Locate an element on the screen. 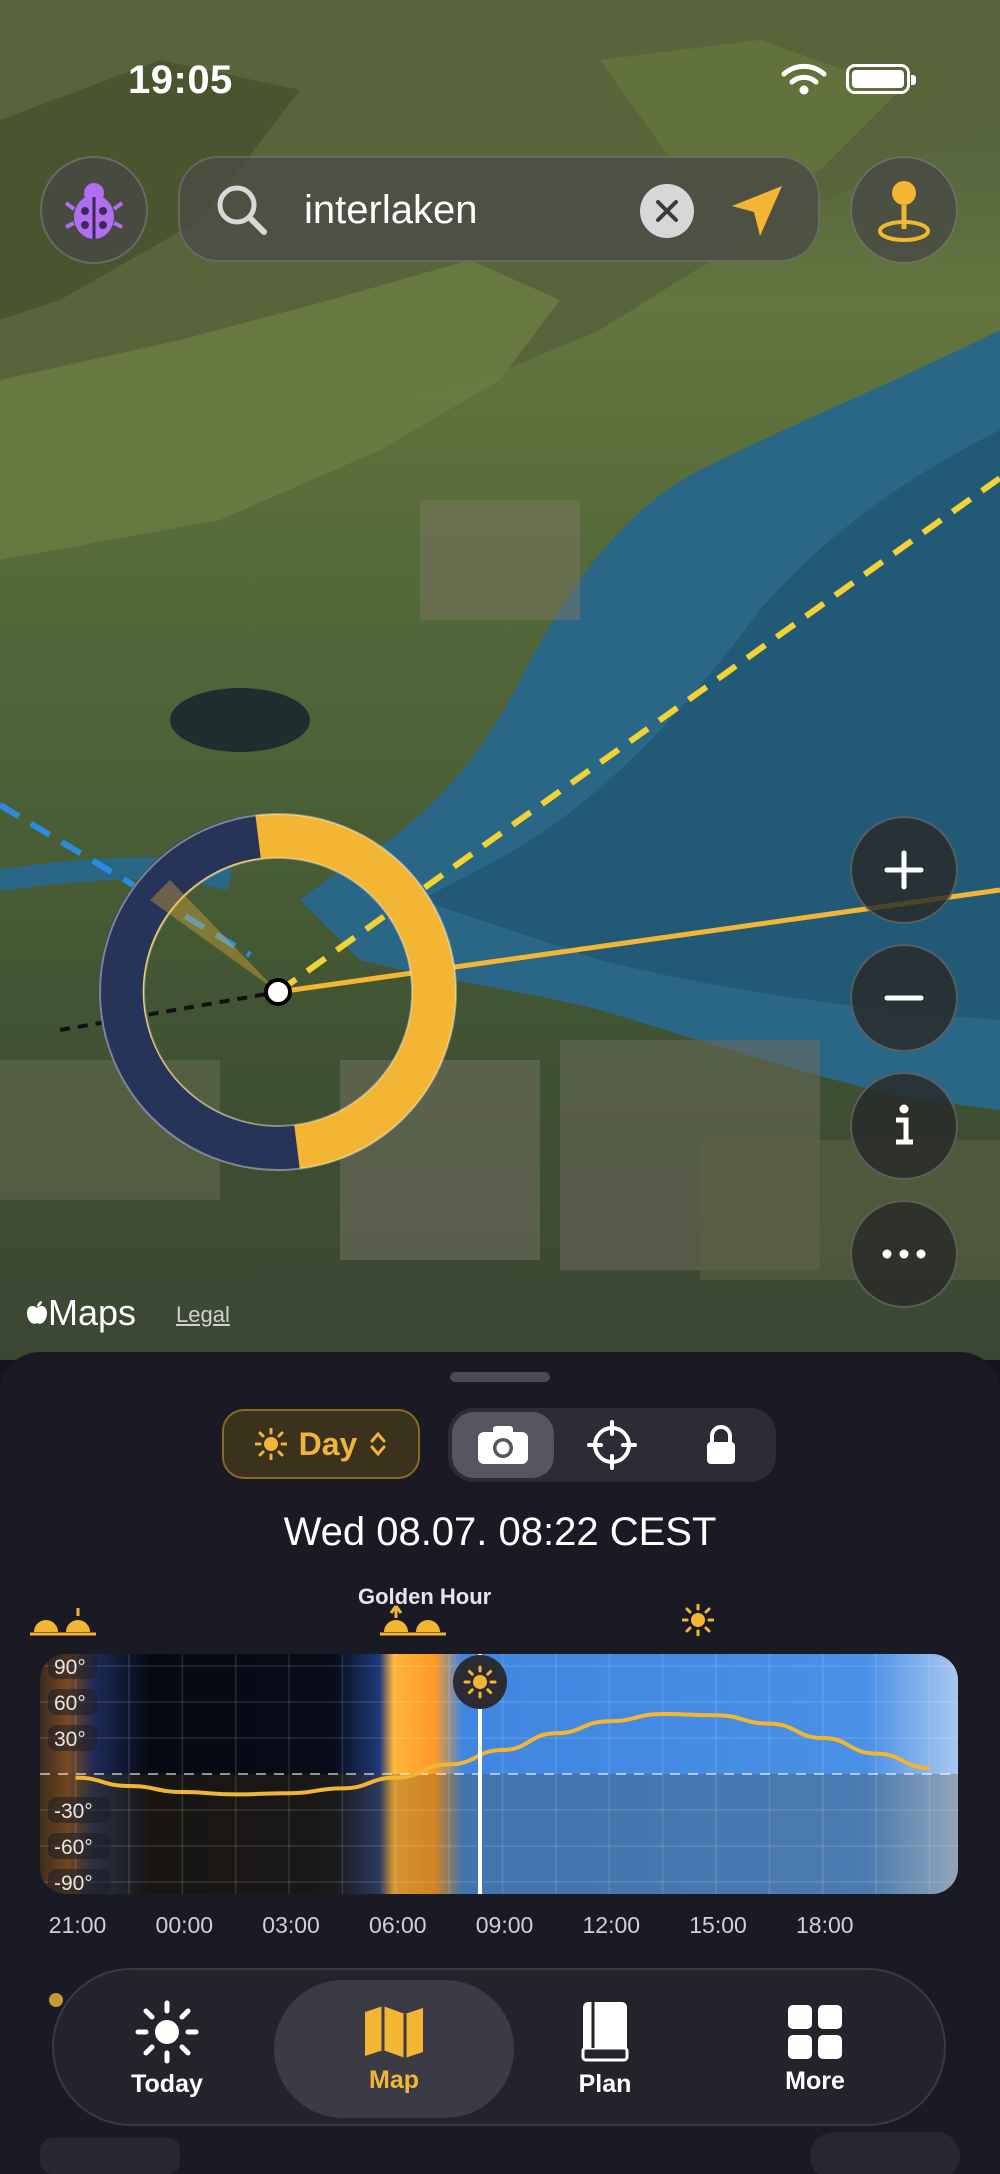  view-mode-segmented-control is located at coordinates (612, 1445).